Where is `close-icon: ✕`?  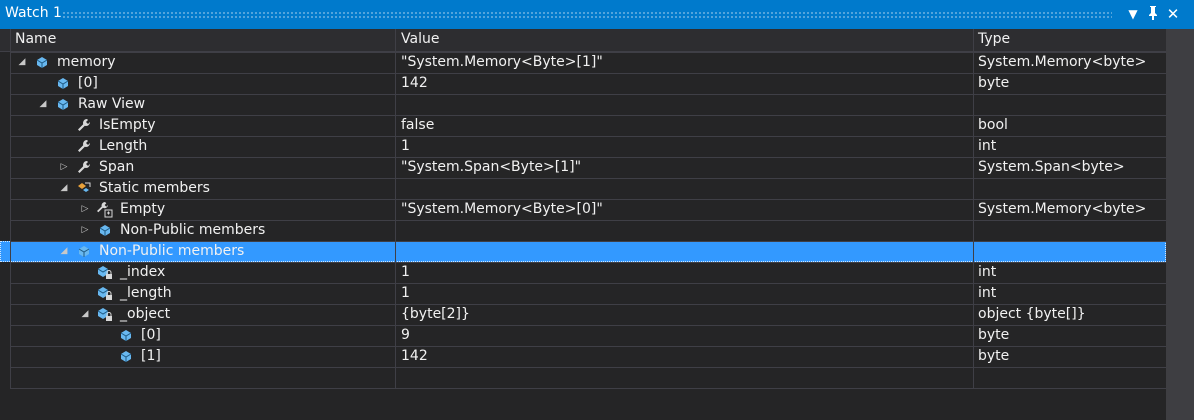 close-icon: ✕ is located at coordinates (1173, 14).